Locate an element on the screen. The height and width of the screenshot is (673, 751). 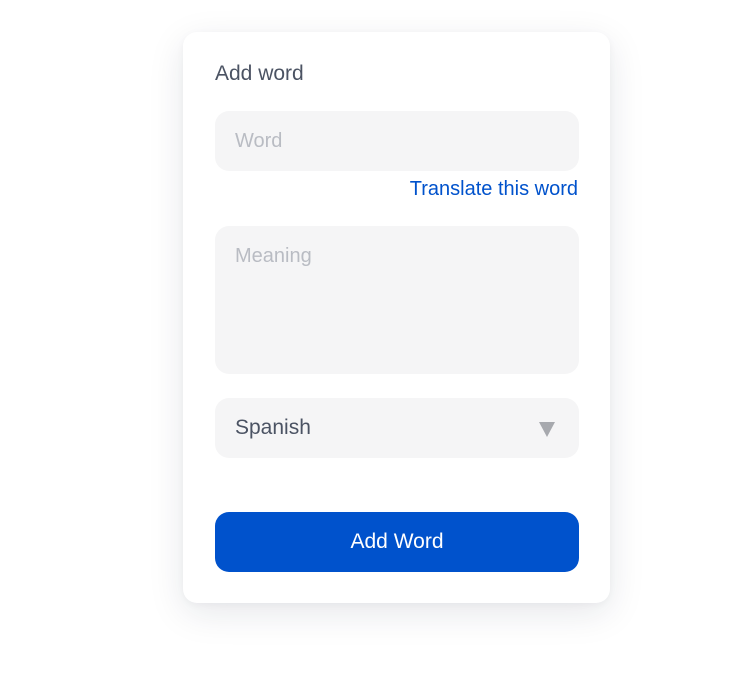
translate-word-link: Translate this word is located at coordinates (494, 189).